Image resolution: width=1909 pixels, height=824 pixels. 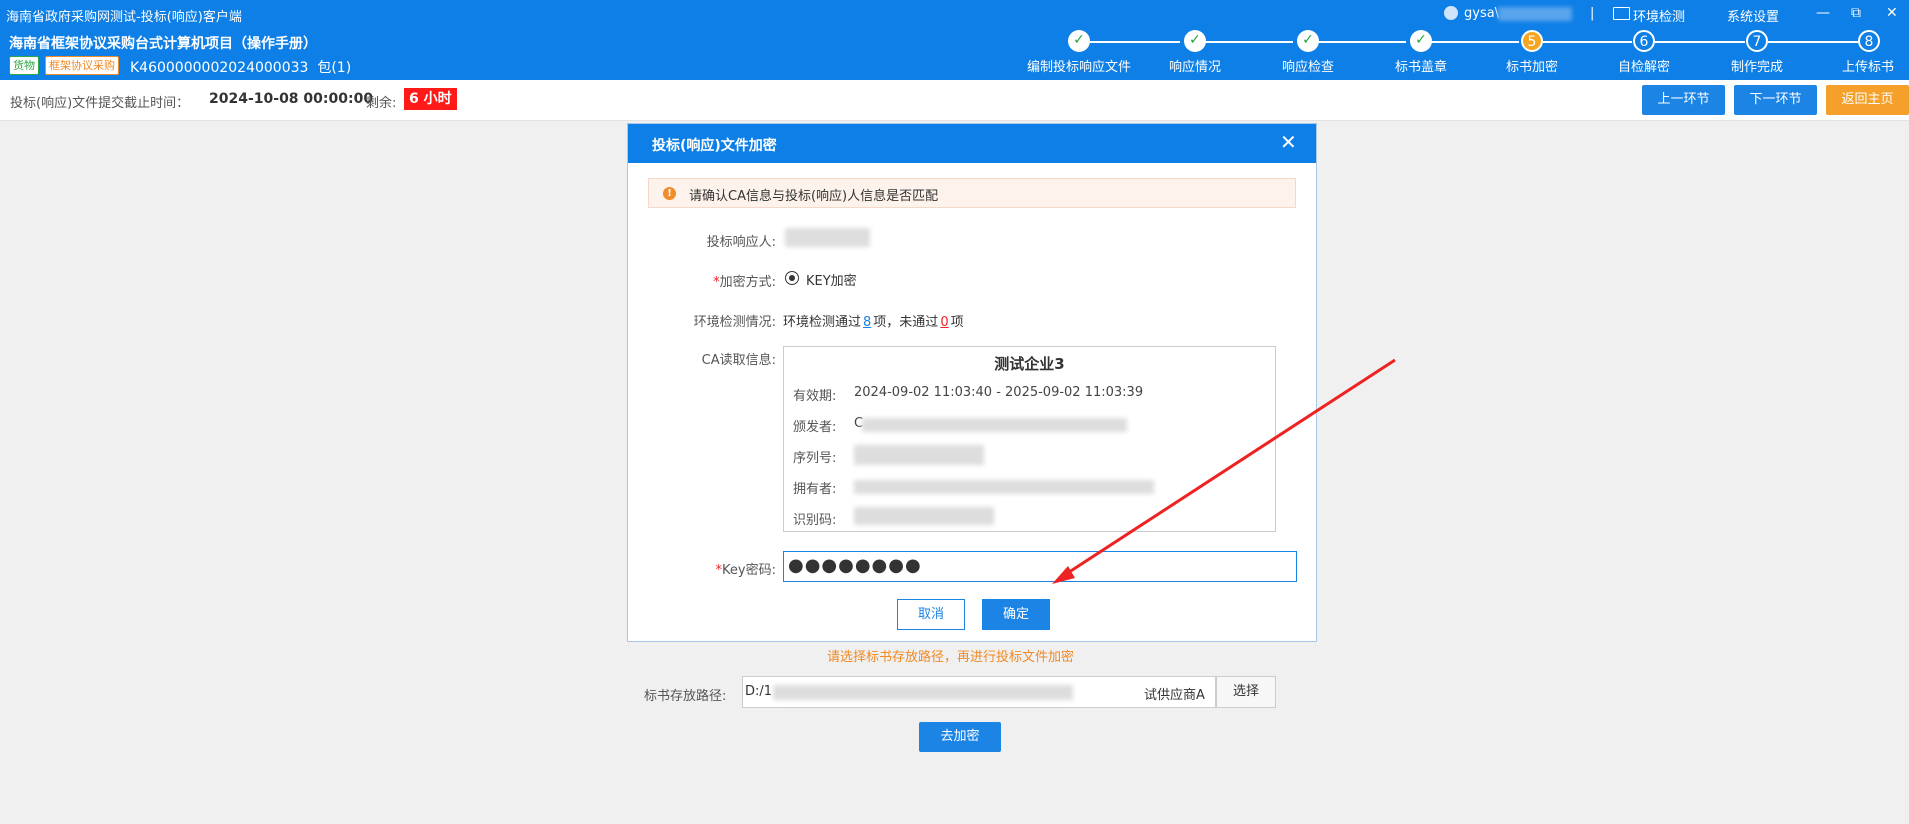 I want to click on annotation-arrow, so click(x=1224, y=471).